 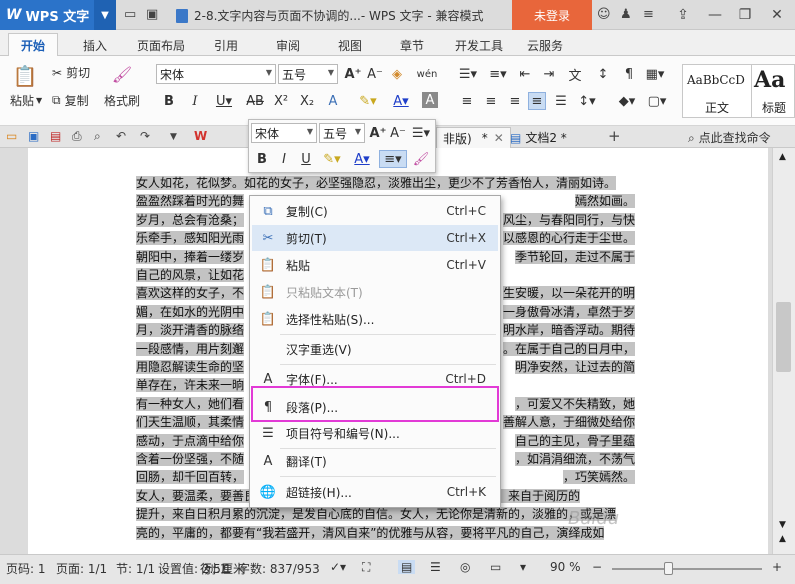 What do you see at coordinates (561, 101) in the screenshot?
I see `distribute-icon: ☰` at bounding box center [561, 101].